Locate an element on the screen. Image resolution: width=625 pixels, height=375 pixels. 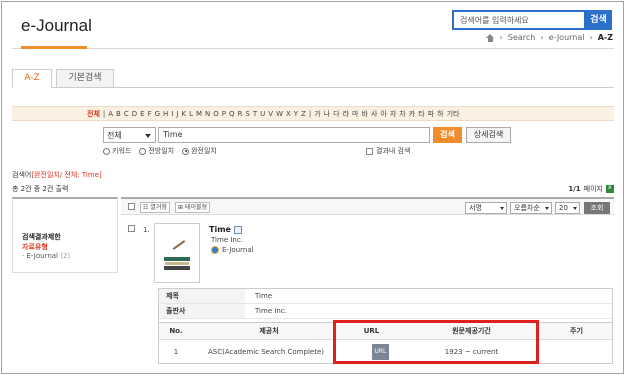
alphabet-link: 타 is located at coordinates (421, 113).